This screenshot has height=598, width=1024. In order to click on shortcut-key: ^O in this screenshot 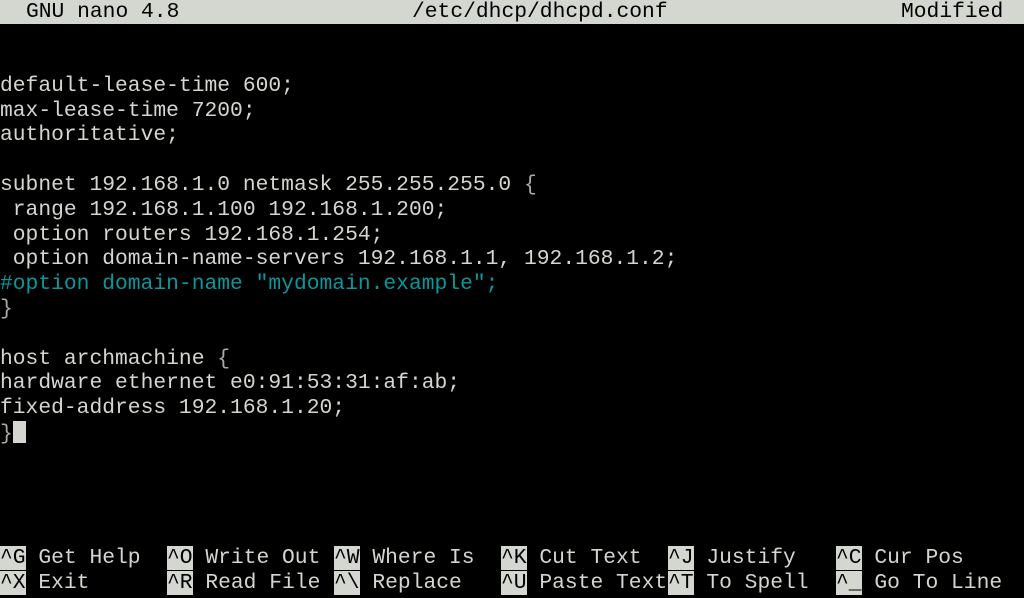, I will do `click(180, 558)`.